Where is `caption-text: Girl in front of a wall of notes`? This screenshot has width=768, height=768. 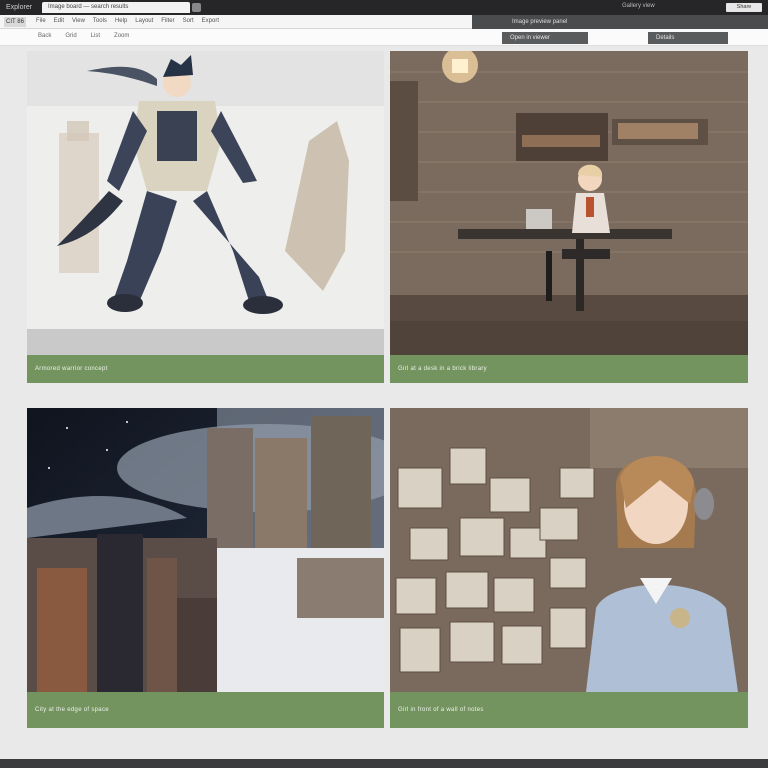
caption-text: Girl in front of a wall of notes is located at coordinates (441, 710).